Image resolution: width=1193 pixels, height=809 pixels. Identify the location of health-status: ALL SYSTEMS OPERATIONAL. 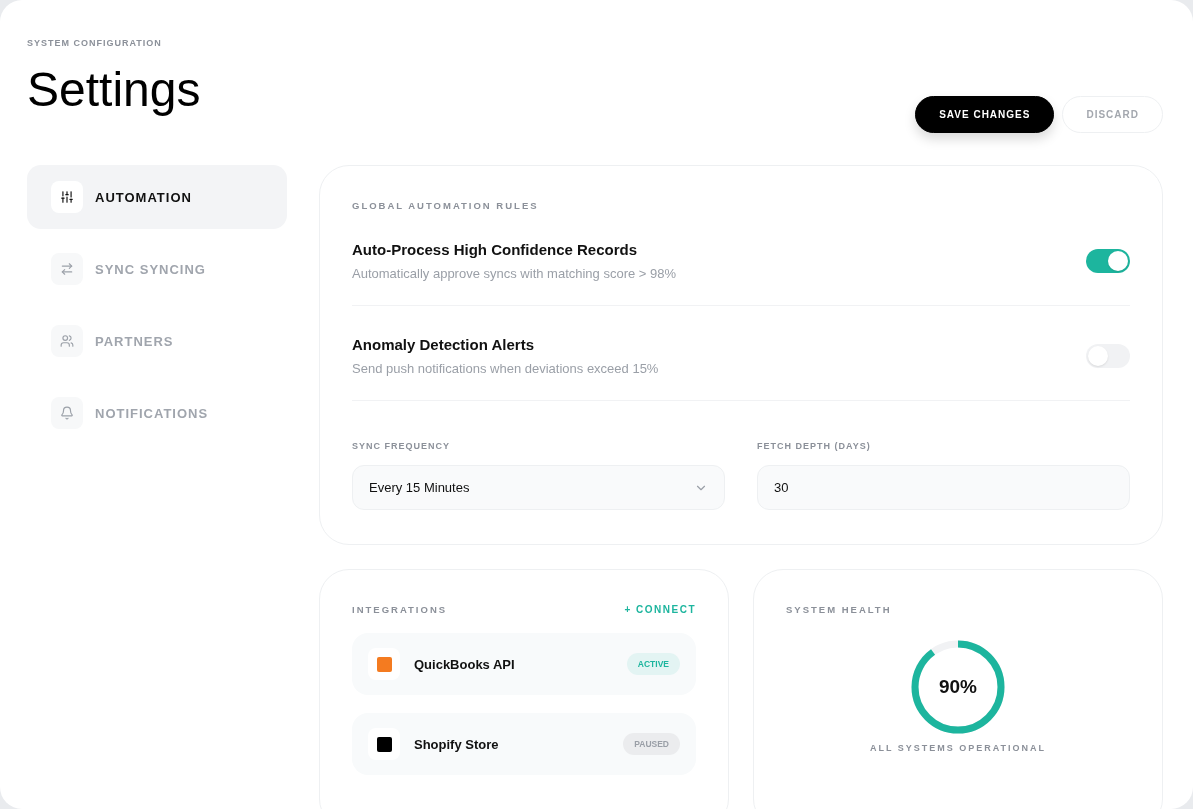
(958, 748).